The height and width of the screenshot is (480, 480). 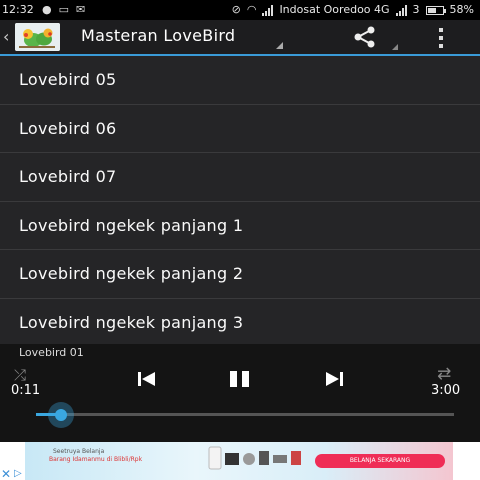 What do you see at coordinates (158, 35) in the screenshot?
I see `page-title: Masteran LoveBird` at bounding box center [158, 35].